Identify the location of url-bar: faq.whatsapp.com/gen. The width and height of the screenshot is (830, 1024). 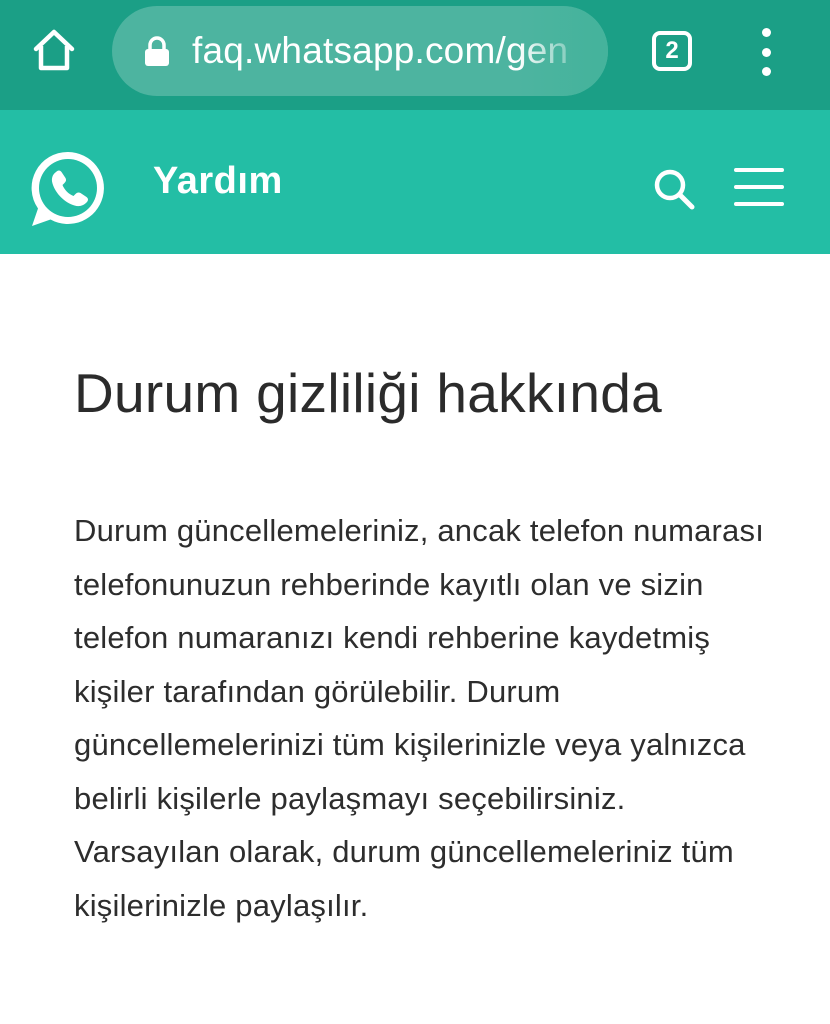
(360, 51).